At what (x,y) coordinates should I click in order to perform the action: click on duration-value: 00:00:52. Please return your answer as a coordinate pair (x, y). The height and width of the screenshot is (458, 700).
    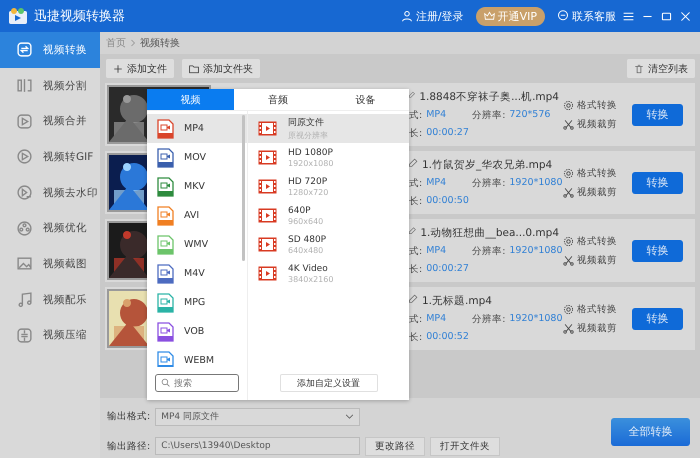
    Looking at the image, I should click on (447, 337).